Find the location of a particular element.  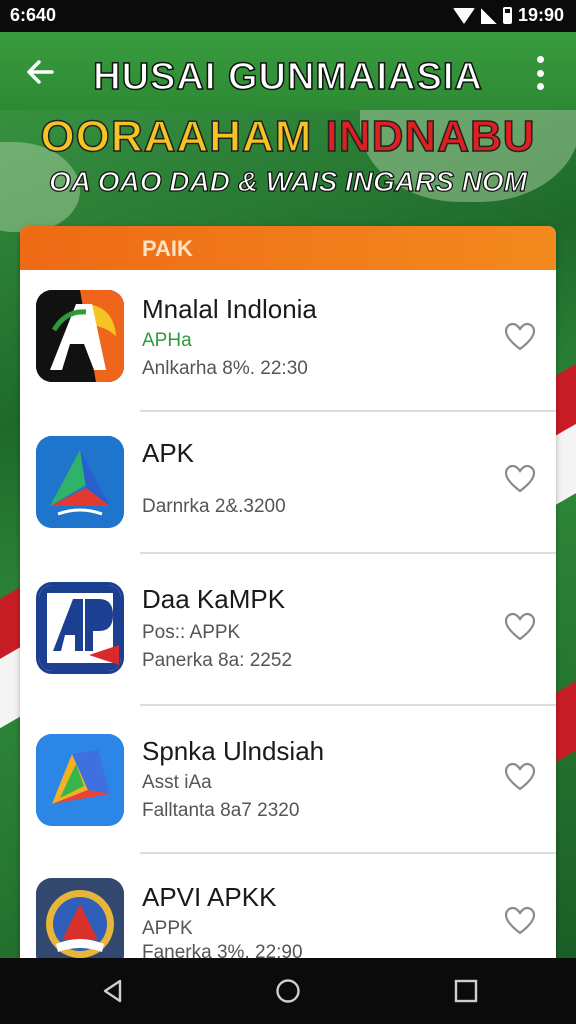

item-date: Anlkarha 8%. 22:30 is located at coordinates (225, 368).